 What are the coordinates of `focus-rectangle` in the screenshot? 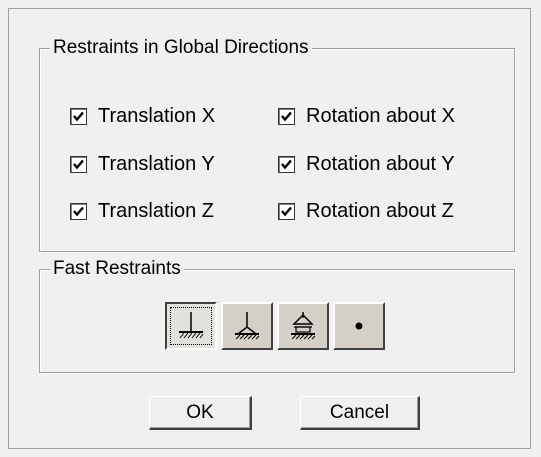 It's located at (191, 326).